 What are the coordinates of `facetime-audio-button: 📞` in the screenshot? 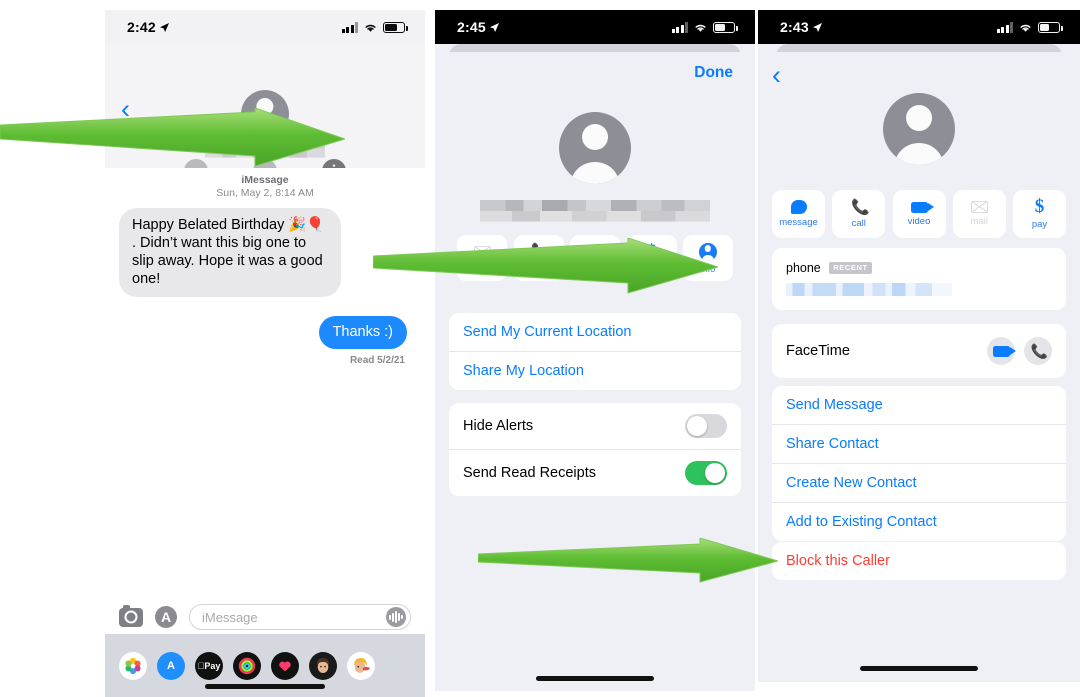 It's located at (1038, 351).